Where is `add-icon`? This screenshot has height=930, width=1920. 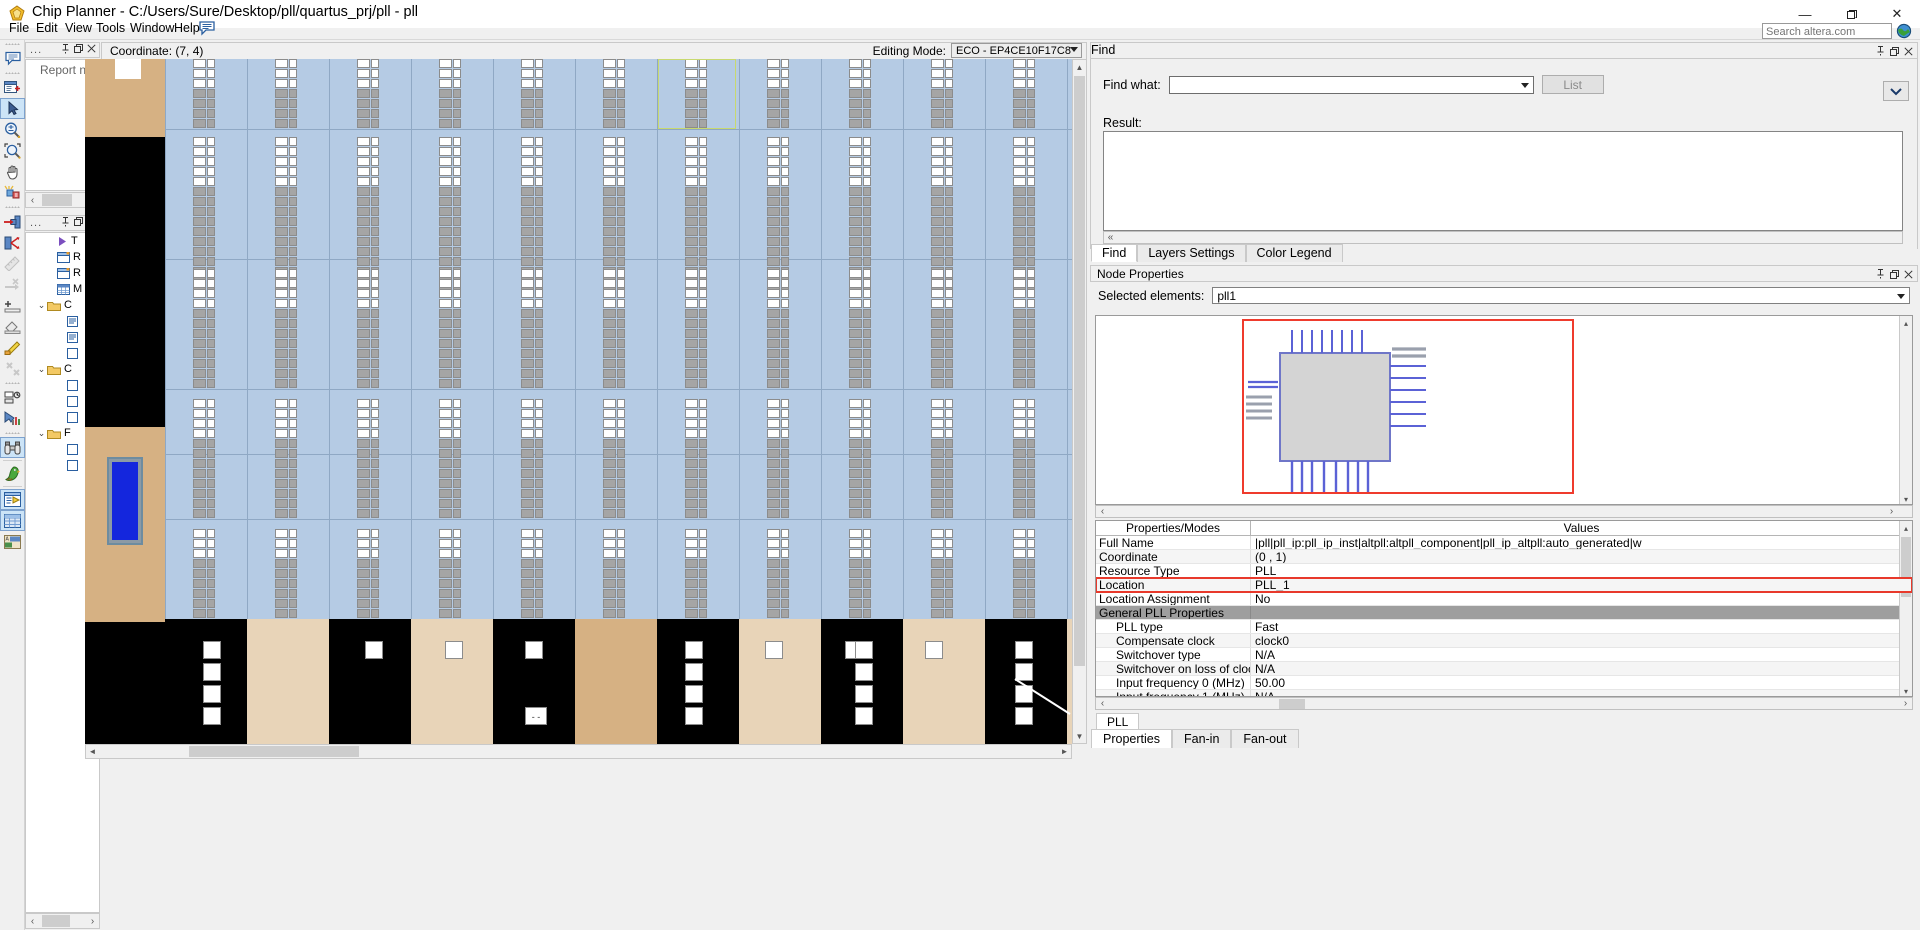 add-icon is located at coordinates (12, 305).